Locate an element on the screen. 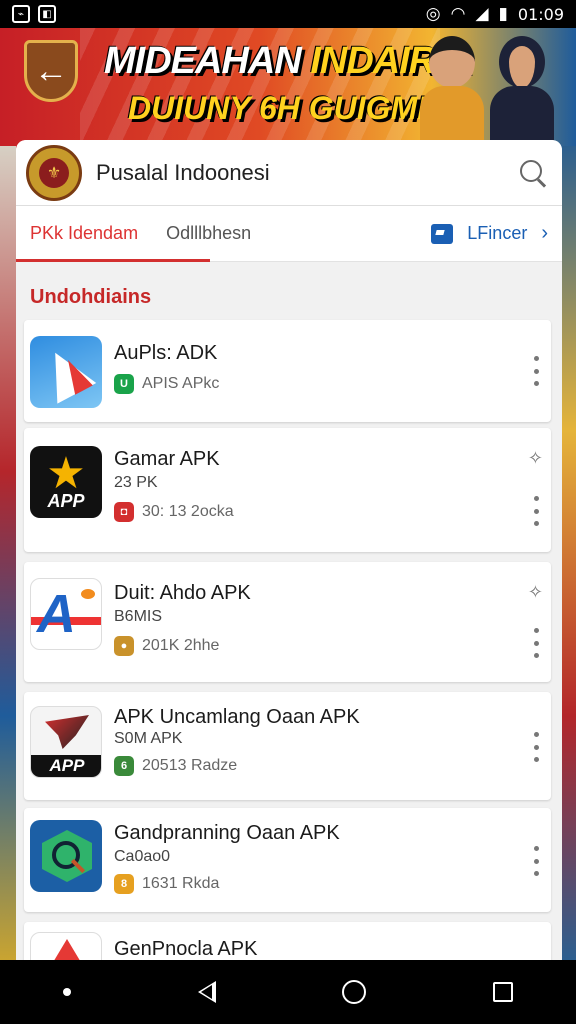 The image size is (576, 1024). app-size: 23 PK is located at coordinates (136, 482).